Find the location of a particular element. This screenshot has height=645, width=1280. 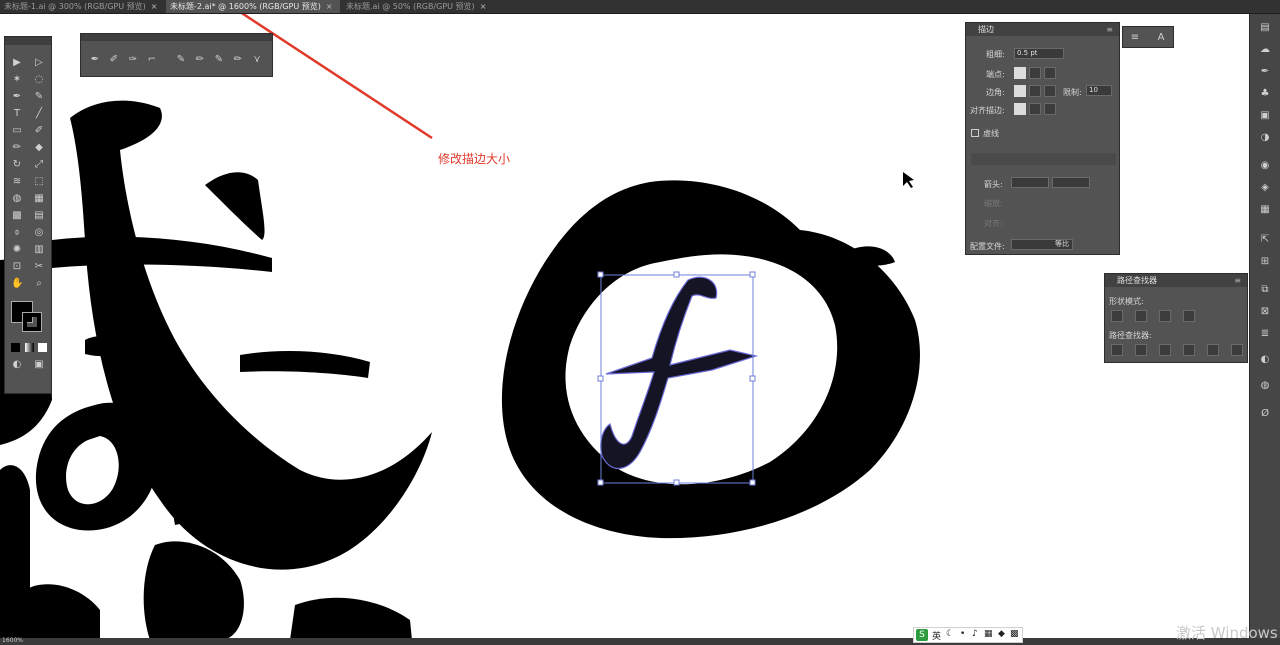

lasso-icon: ◌ is located at coordinates (39, 80).